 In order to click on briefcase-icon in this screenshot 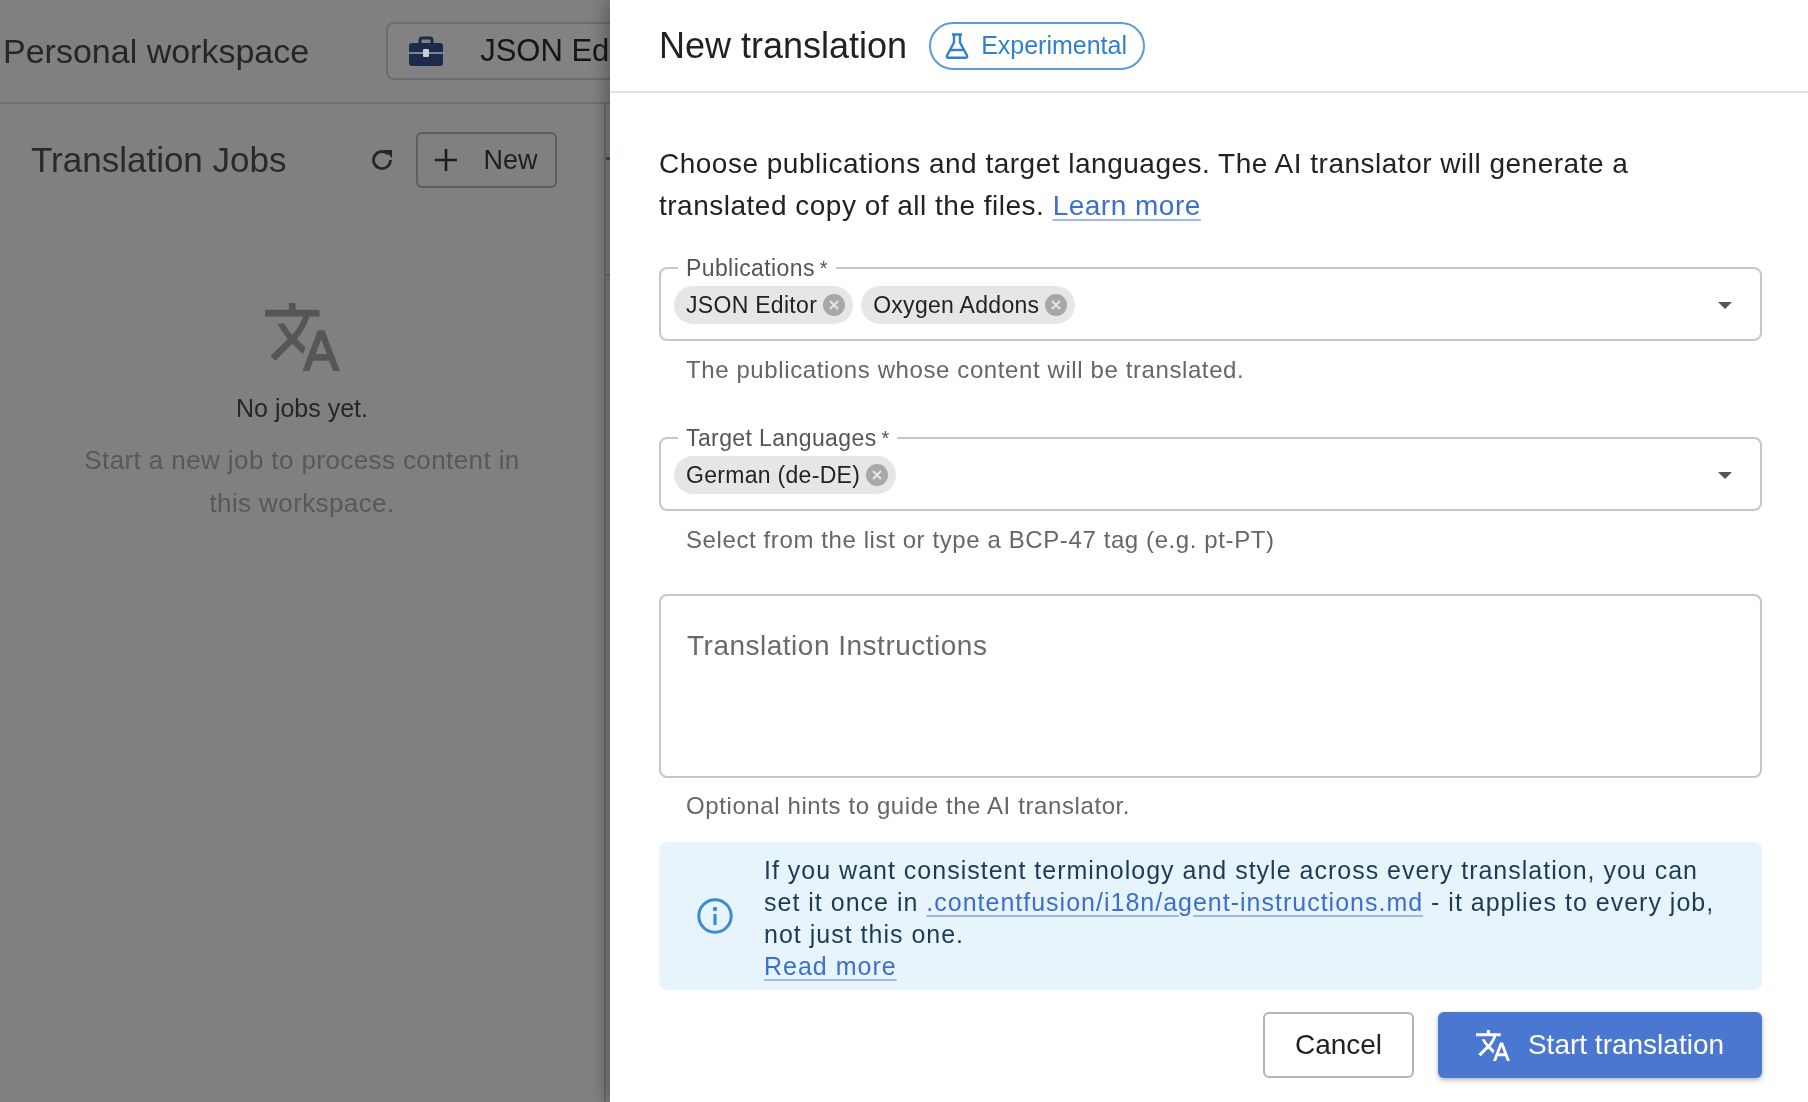, I will do `click(426, 51)`.